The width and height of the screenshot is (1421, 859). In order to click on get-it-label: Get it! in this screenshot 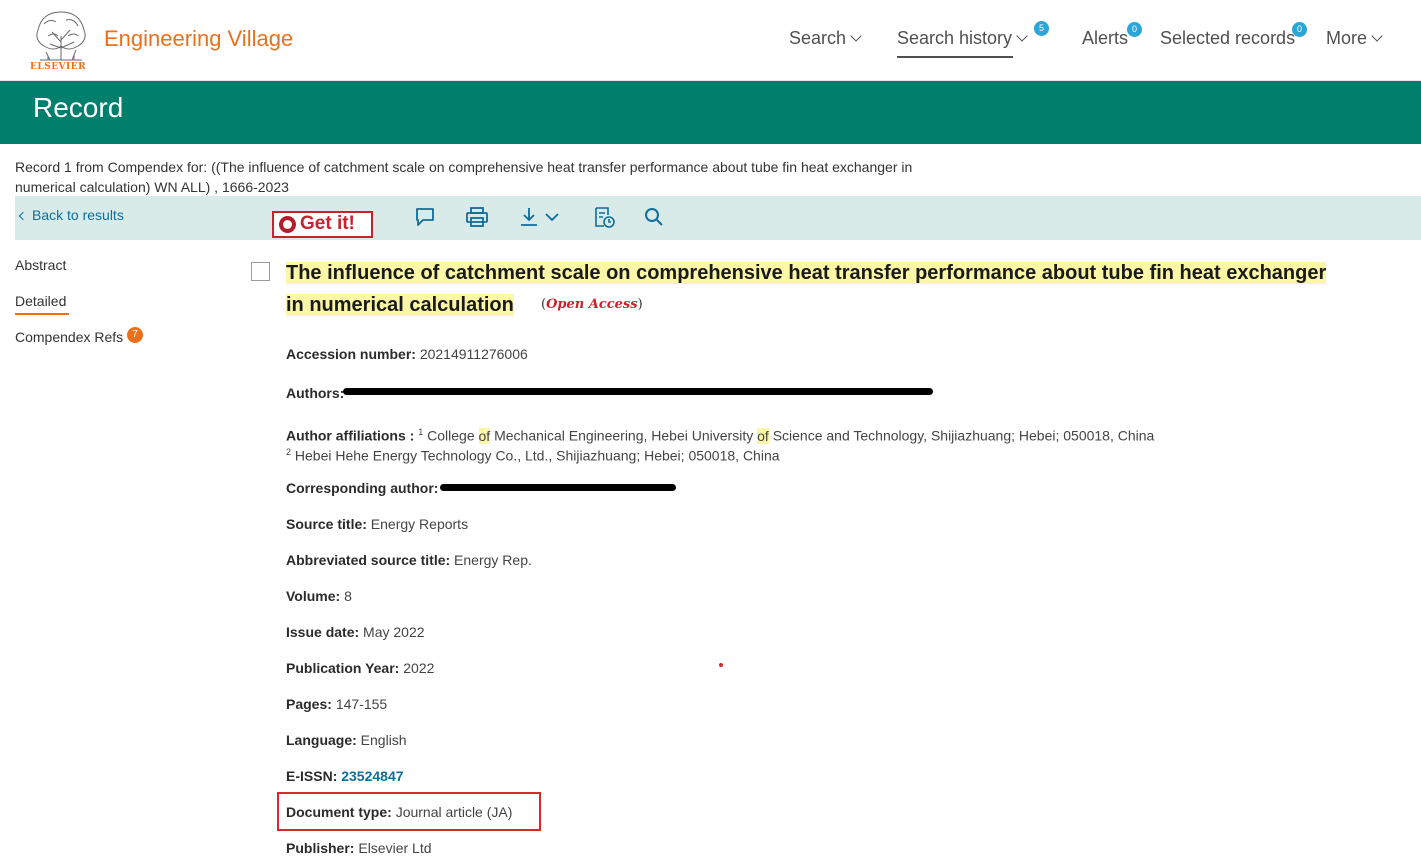, I will do `click(327, 223)`.